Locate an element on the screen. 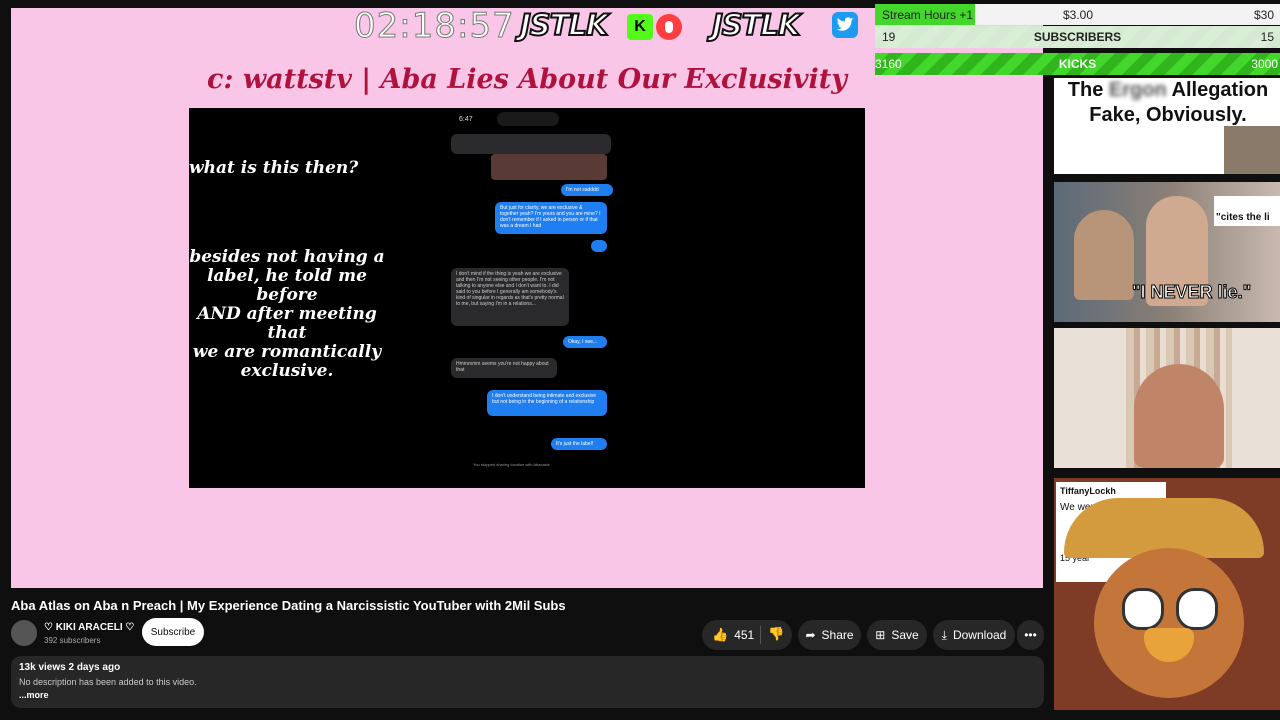 The image size is (1280, 720). more-link: ...more is located at coordinates (34, 695).